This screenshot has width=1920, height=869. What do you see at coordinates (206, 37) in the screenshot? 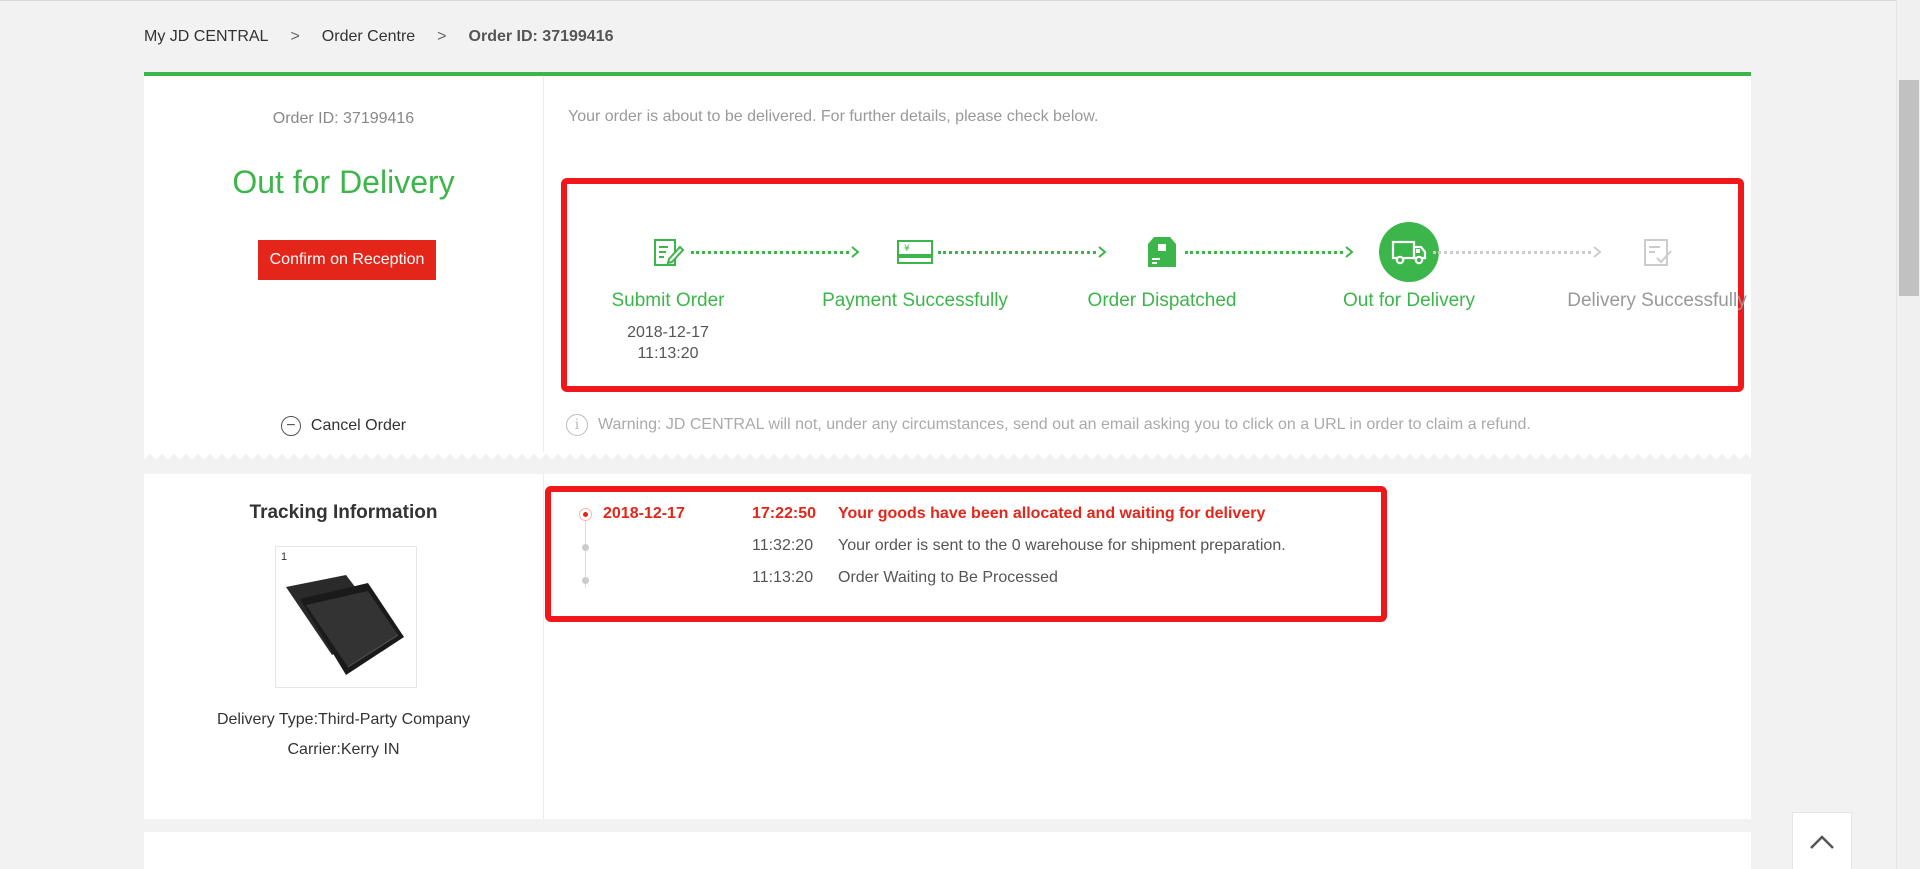
I see `breadcrumb-my-jd-central: My JD CENTRAL` at bounding box center [206, 37].